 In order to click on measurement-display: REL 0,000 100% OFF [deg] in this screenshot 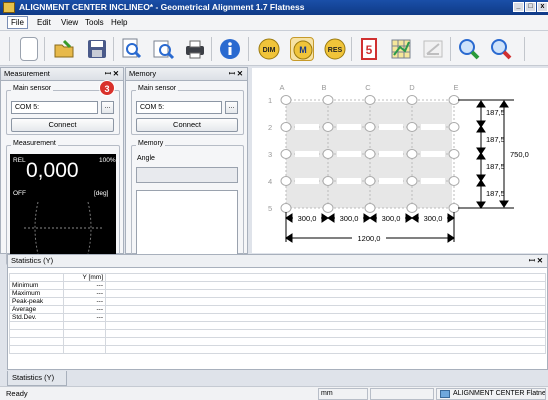, I will do `click(63, 209)`.